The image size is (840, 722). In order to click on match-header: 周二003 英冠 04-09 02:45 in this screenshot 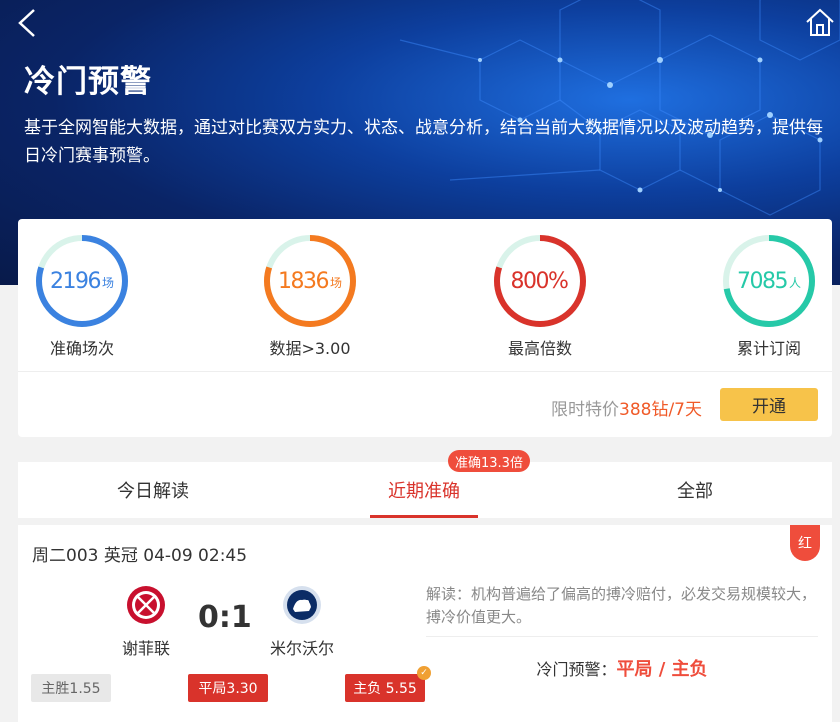, I will do `click(140, 556)`.